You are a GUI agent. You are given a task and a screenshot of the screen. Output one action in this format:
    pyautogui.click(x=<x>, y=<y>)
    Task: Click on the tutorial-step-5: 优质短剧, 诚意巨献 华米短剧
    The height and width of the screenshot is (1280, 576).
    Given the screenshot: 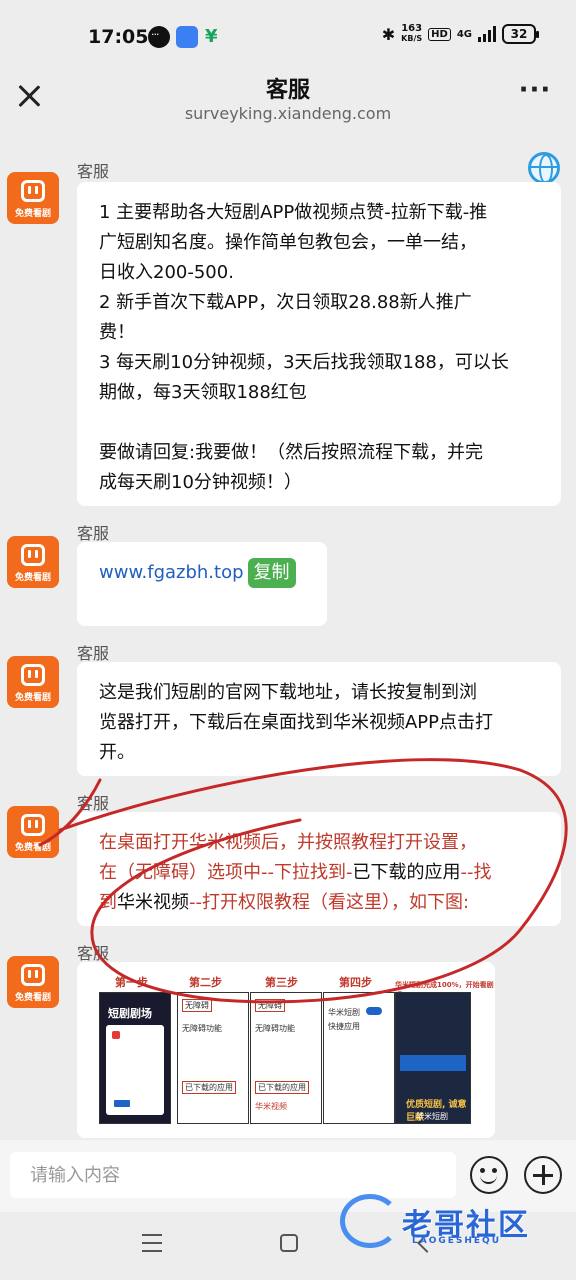 What is the action you would take?
    pyautogui.click(x=433, y=1058)
    